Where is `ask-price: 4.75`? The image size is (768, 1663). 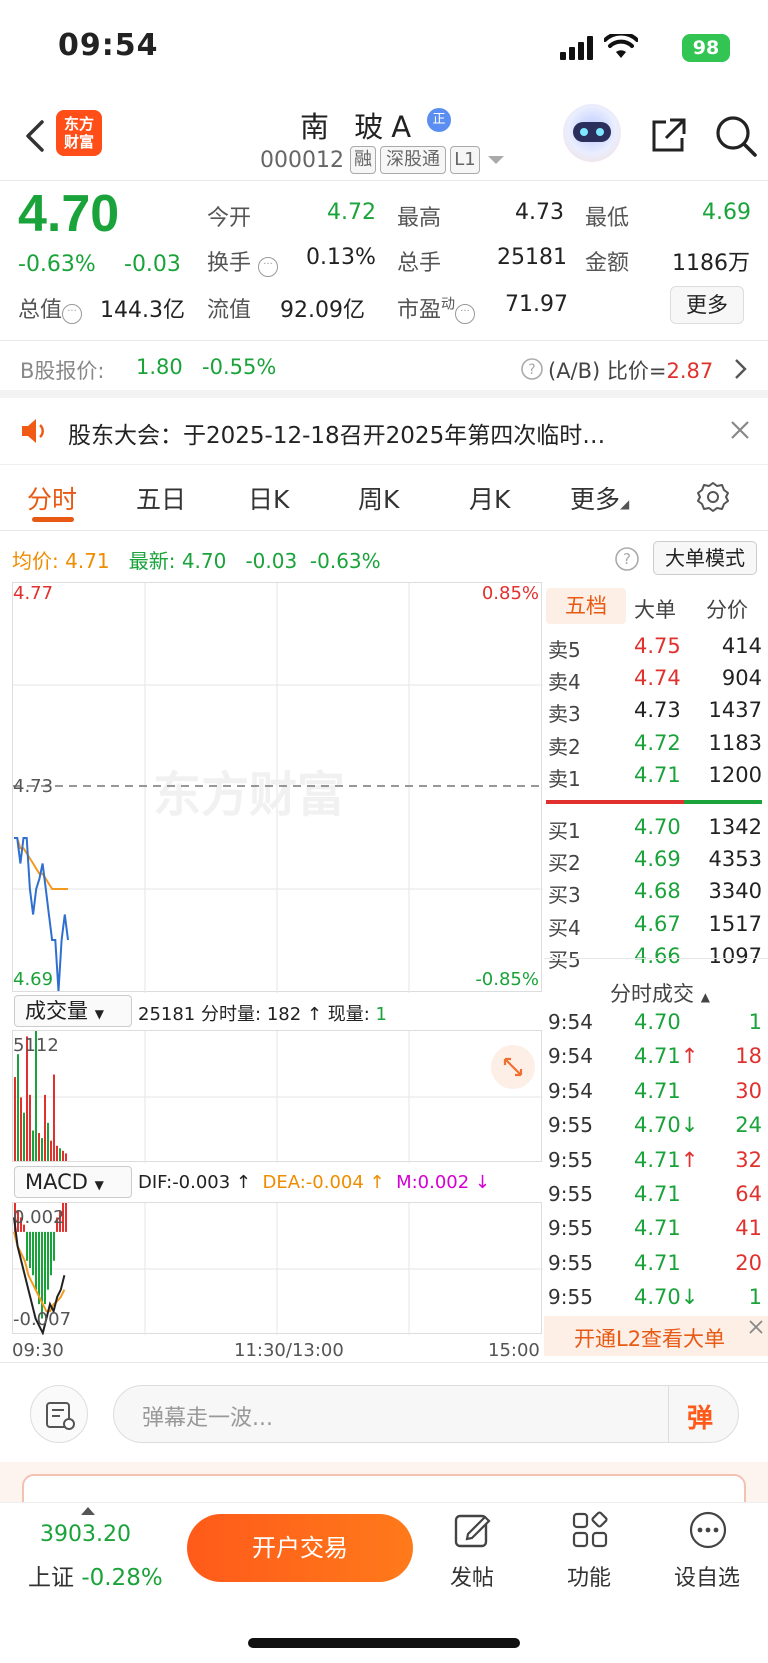
ask-price: 4.75 is located at coordinates (657, 646).